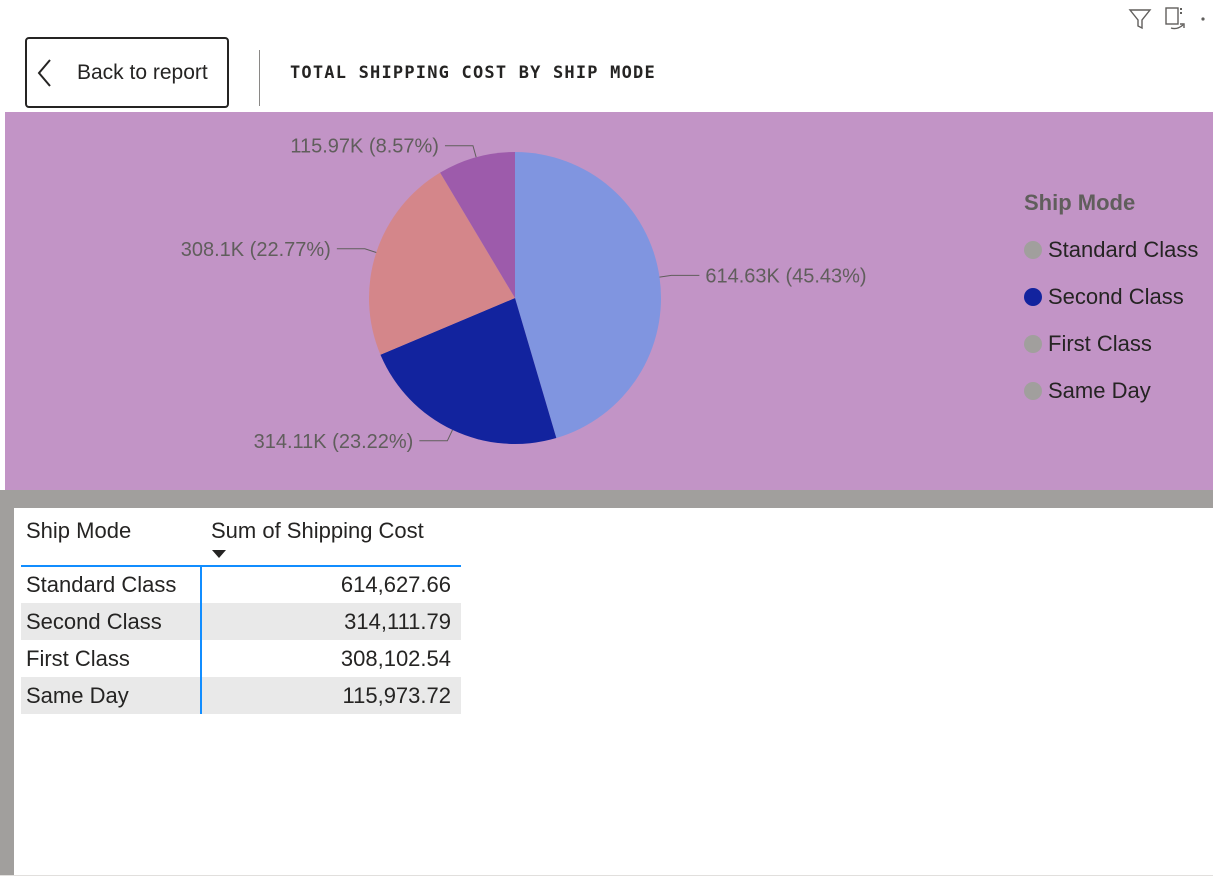  What do you see at coordinates (317, 530) in the screenshot?
I see `column-header-label: Sum of Shipping Cost` at bounding box center [317, 530].